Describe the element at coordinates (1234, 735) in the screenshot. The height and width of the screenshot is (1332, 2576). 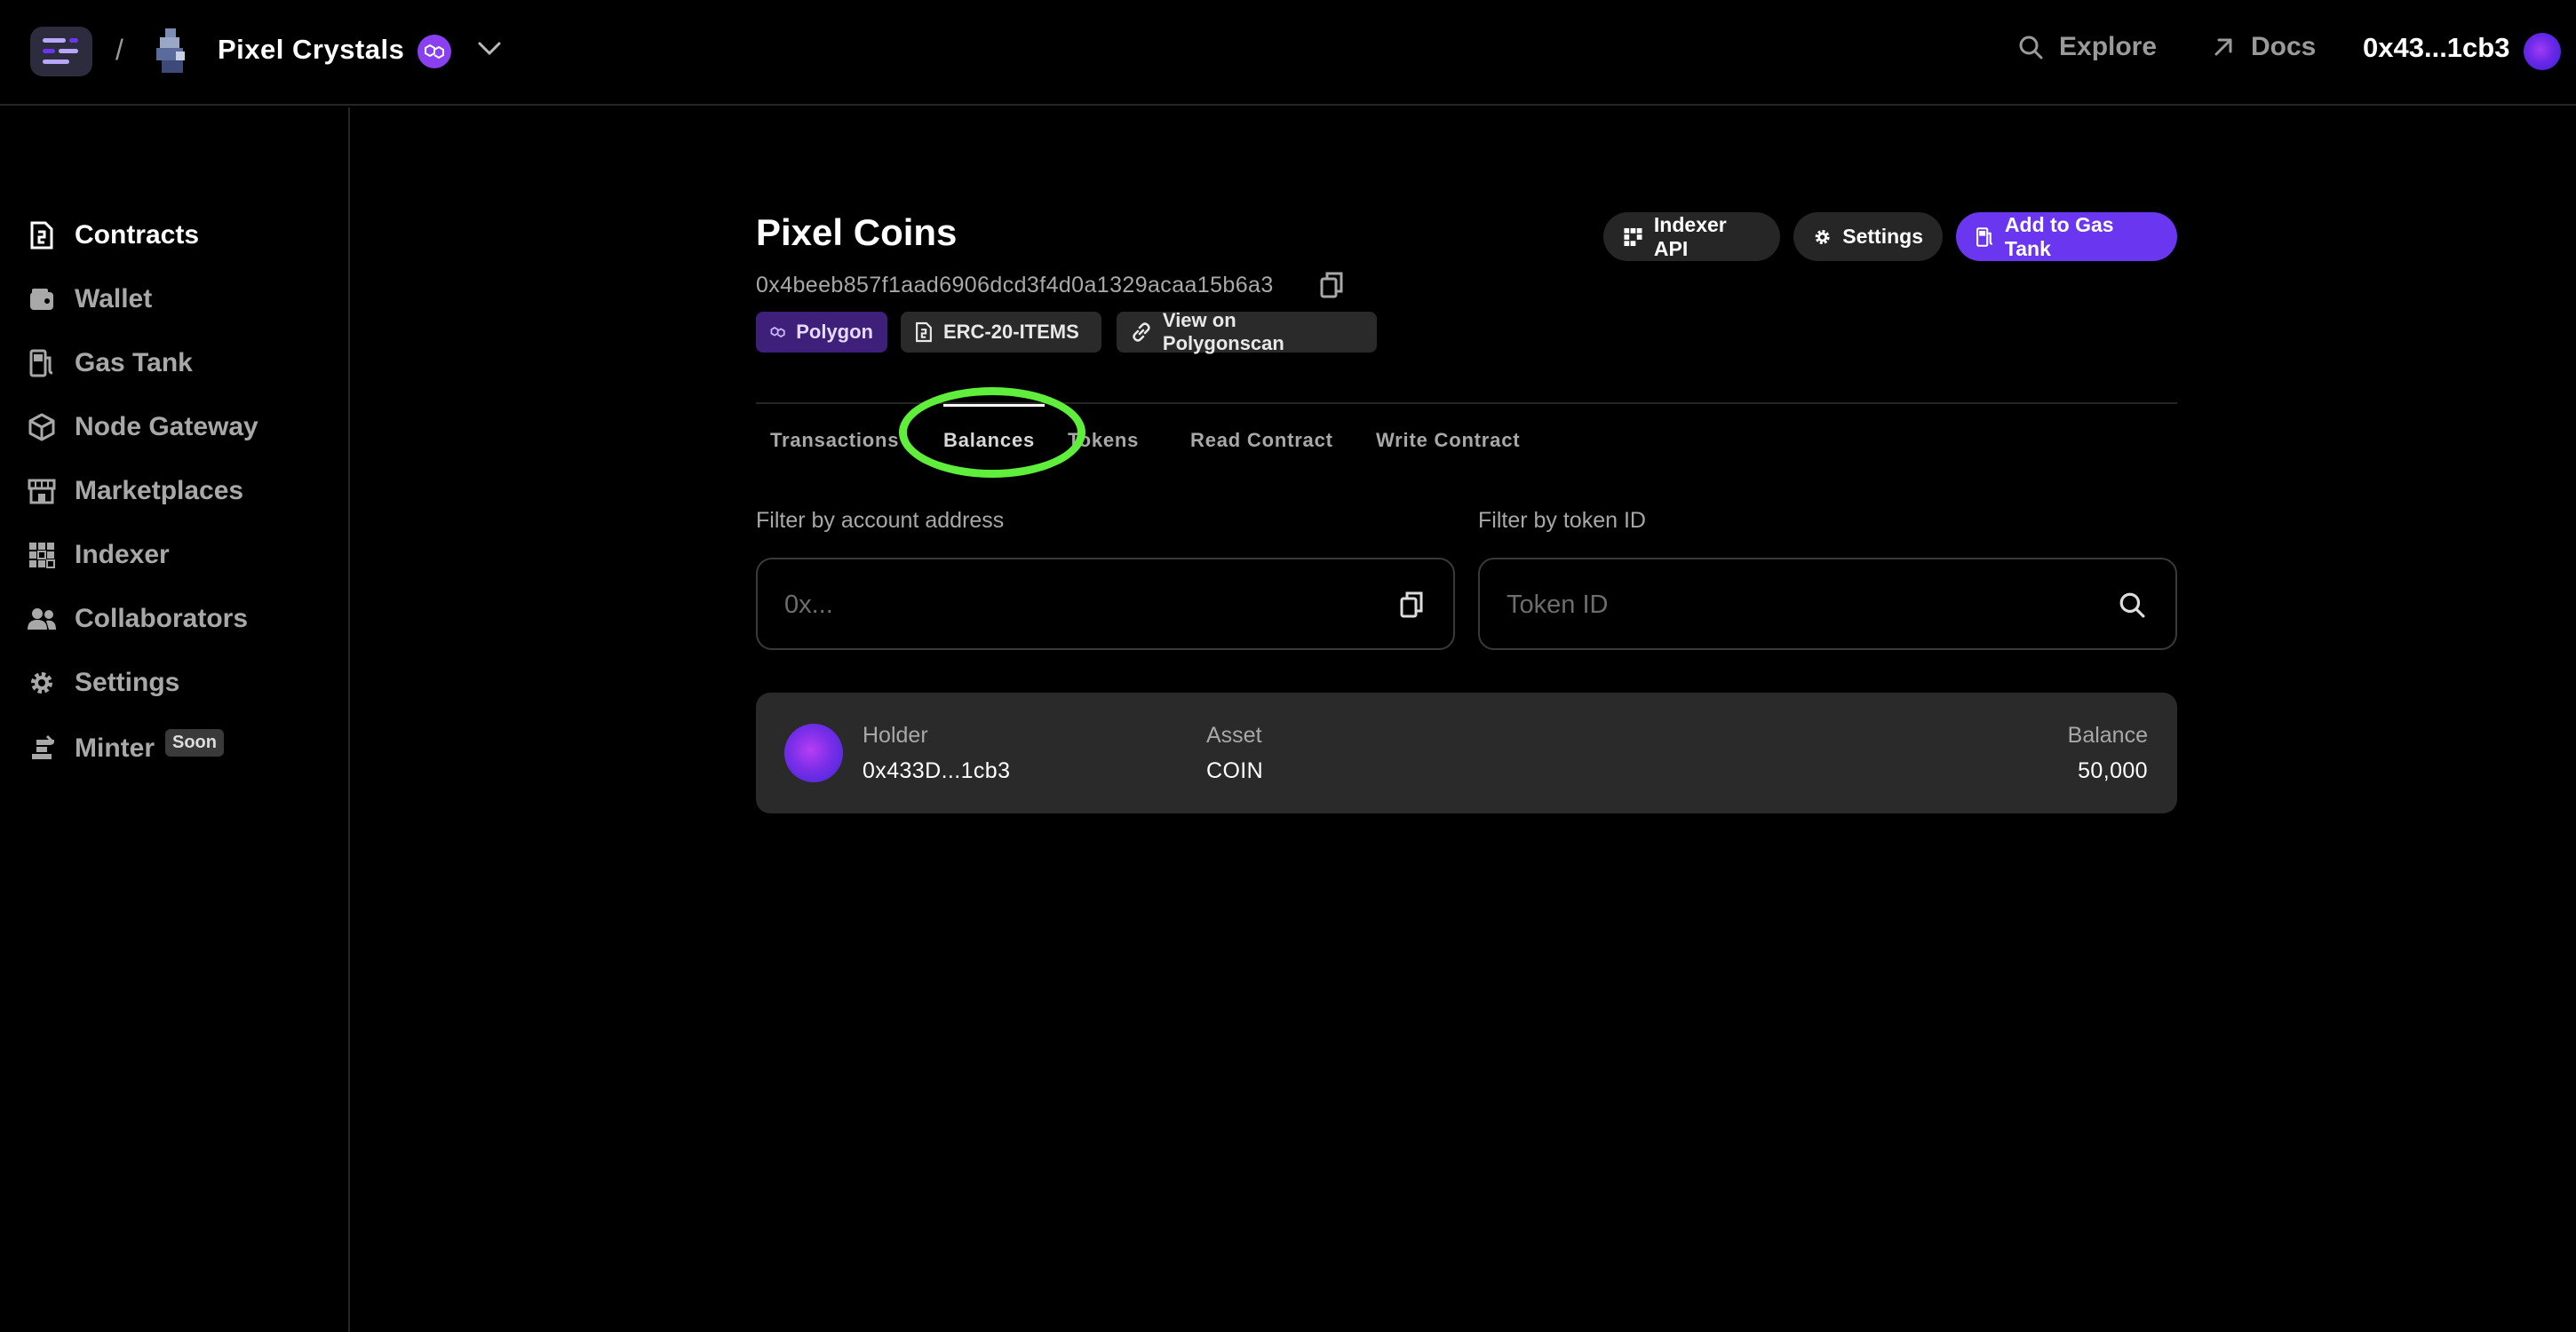
I see `asset-header: Asset` at that location.